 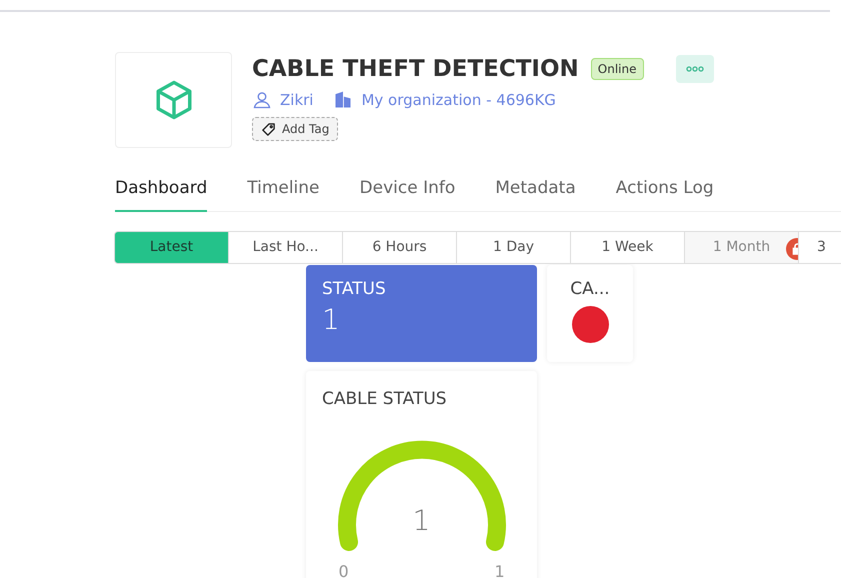 What do you see at coordinates (161, 194) in the screenshot?
I see `tab: Dashboard` at bounding box center [161, 194].